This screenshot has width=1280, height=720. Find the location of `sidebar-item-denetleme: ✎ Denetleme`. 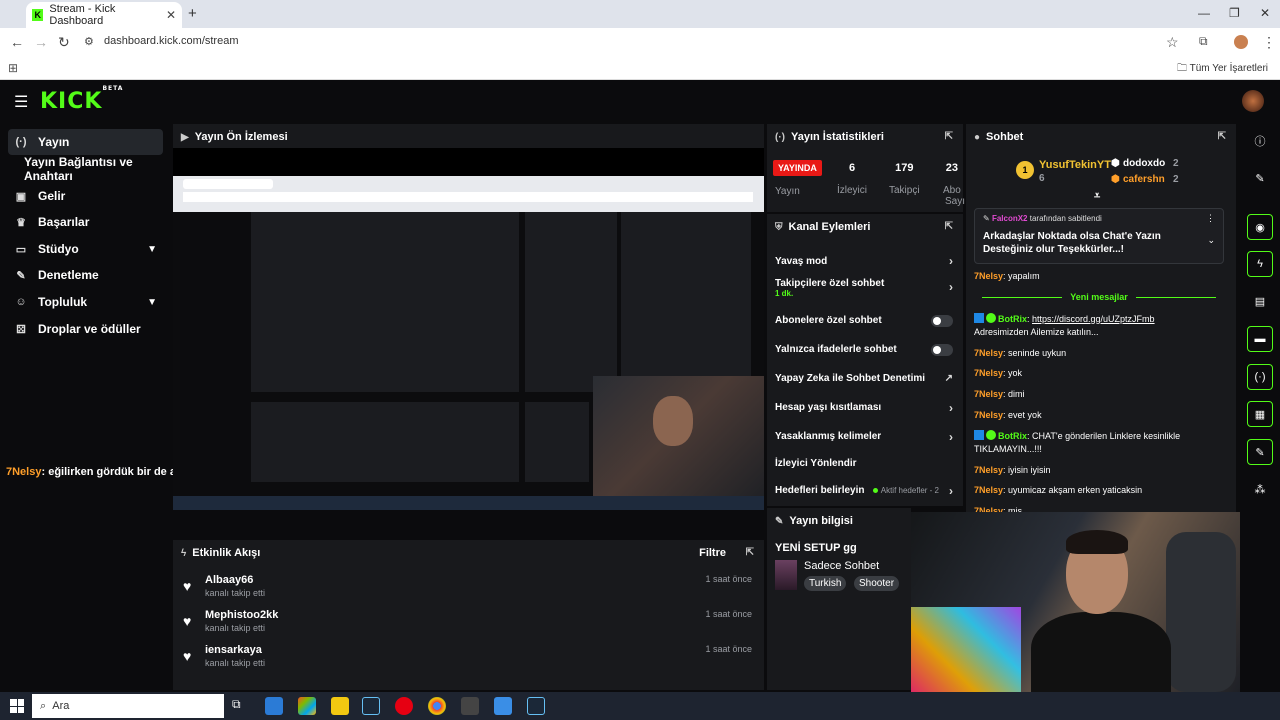

sidebar-item-denetleme: ✎ Denetleme is located at coordinates (85, 275).